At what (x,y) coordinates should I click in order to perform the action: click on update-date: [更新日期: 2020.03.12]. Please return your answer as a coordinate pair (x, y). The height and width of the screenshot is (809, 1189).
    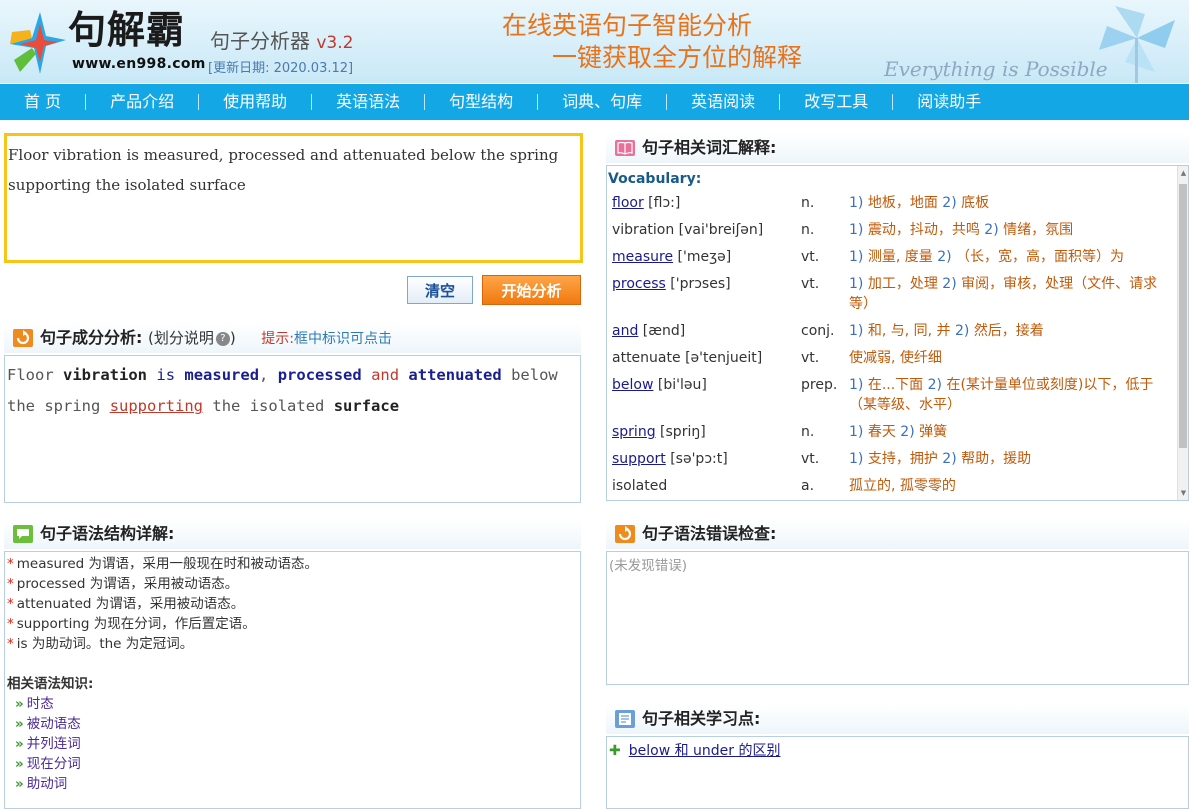
    Looking at the image, I should click on (281, 68).